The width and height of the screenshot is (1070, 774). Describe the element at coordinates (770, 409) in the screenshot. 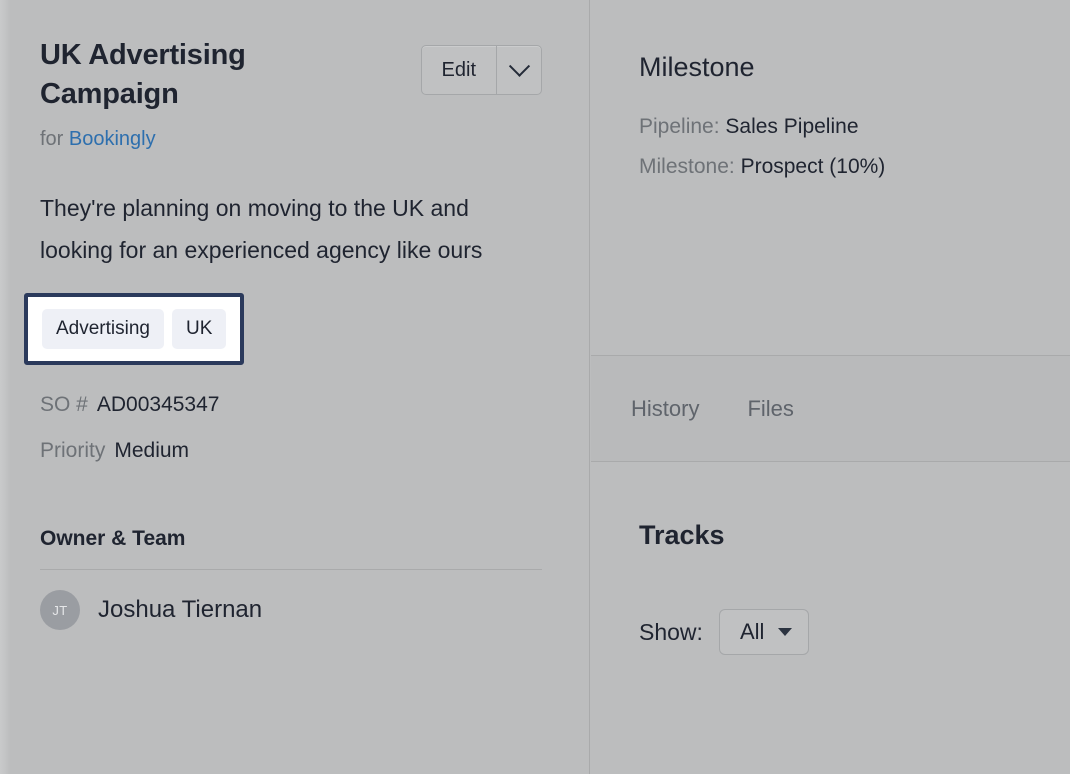

I see `tab-files: Files` at that location.